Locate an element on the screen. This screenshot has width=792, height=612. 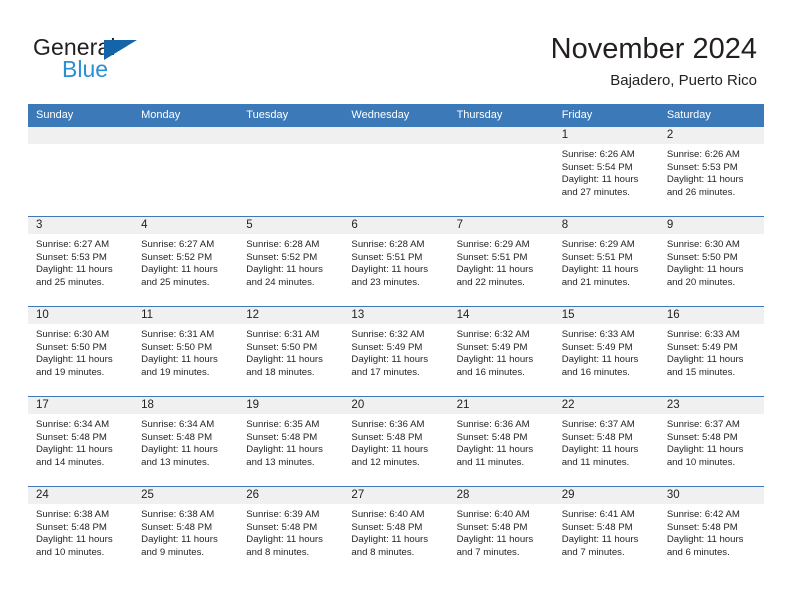
daylight-text: Daylight: 11 hours and 16 minutes. is located at coordinates (600, 366).